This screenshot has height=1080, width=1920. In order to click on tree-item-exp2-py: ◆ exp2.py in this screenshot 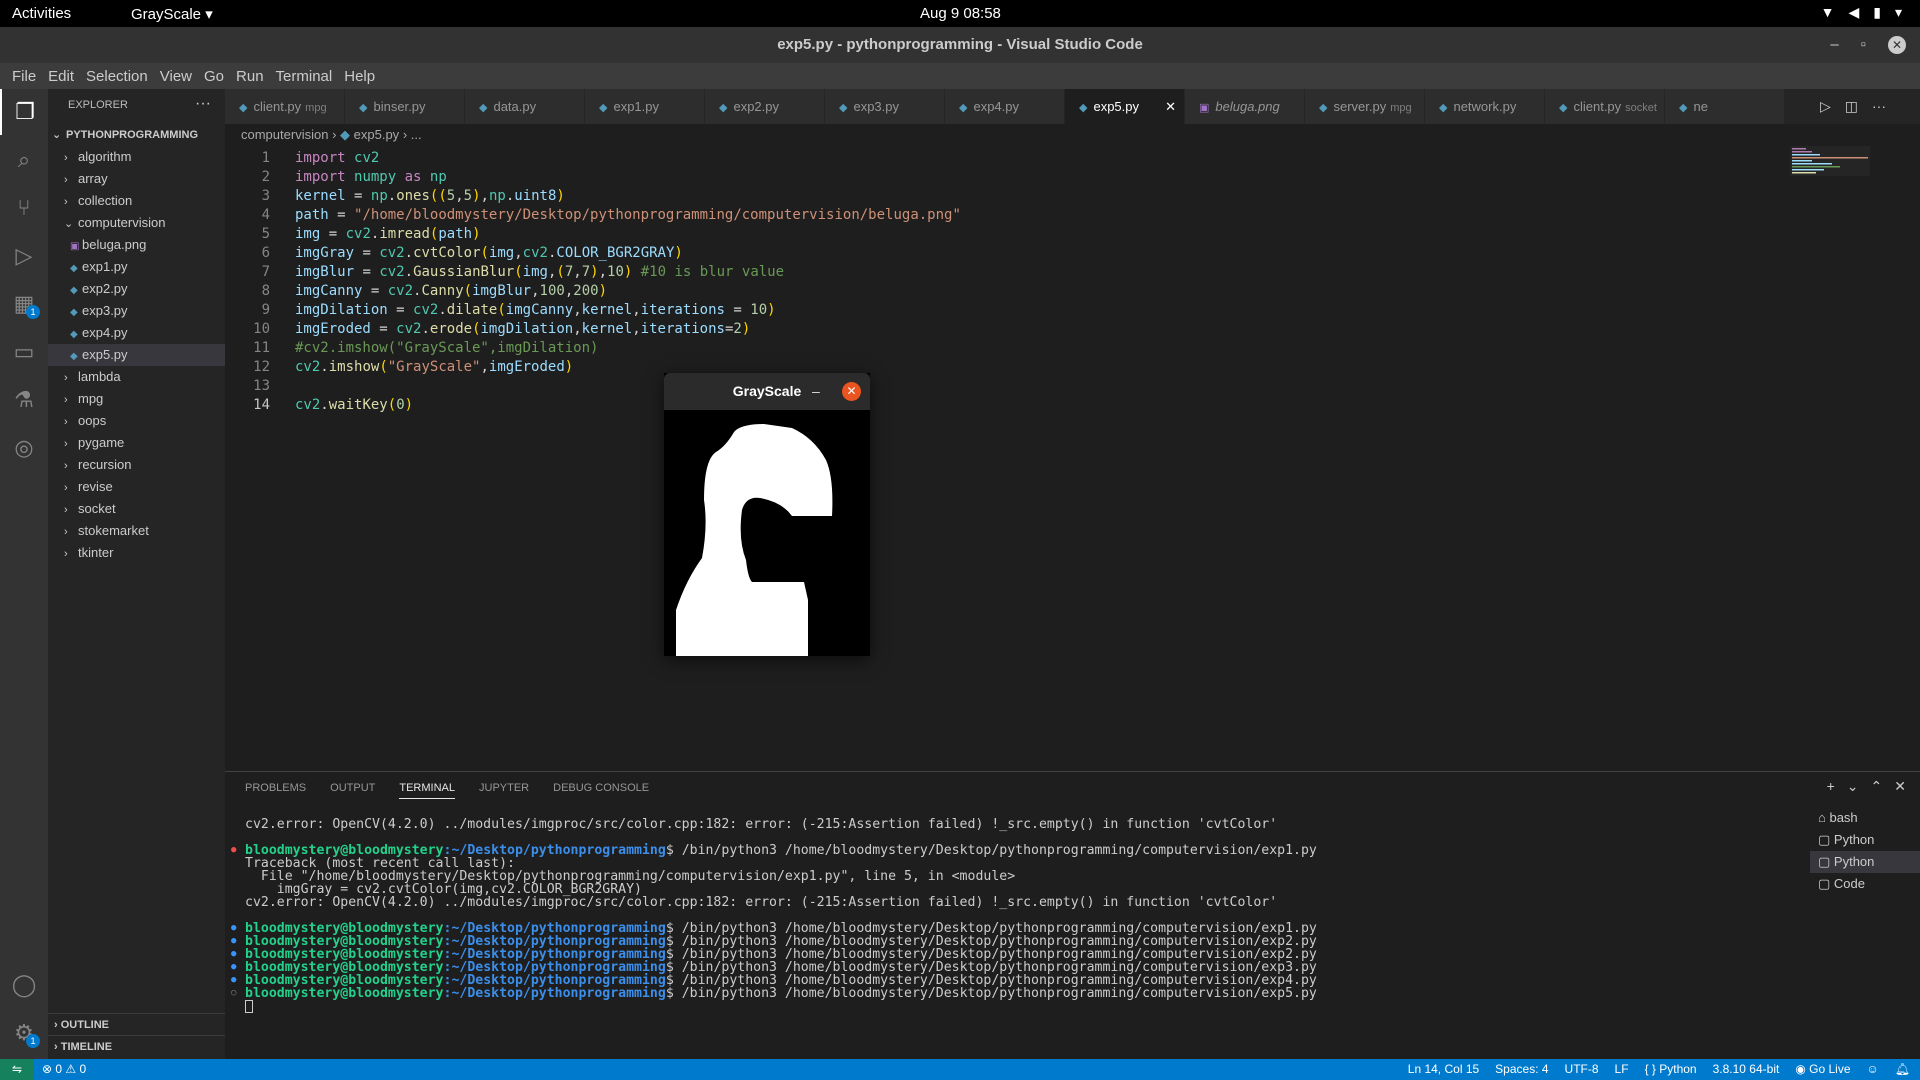, I will do `click(136, 289)`.